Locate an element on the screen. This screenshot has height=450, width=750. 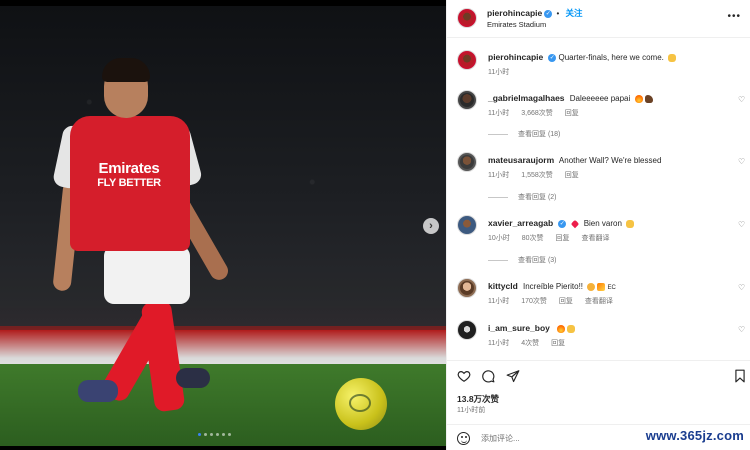
player-back-boot is located at coordinates (98, 391).